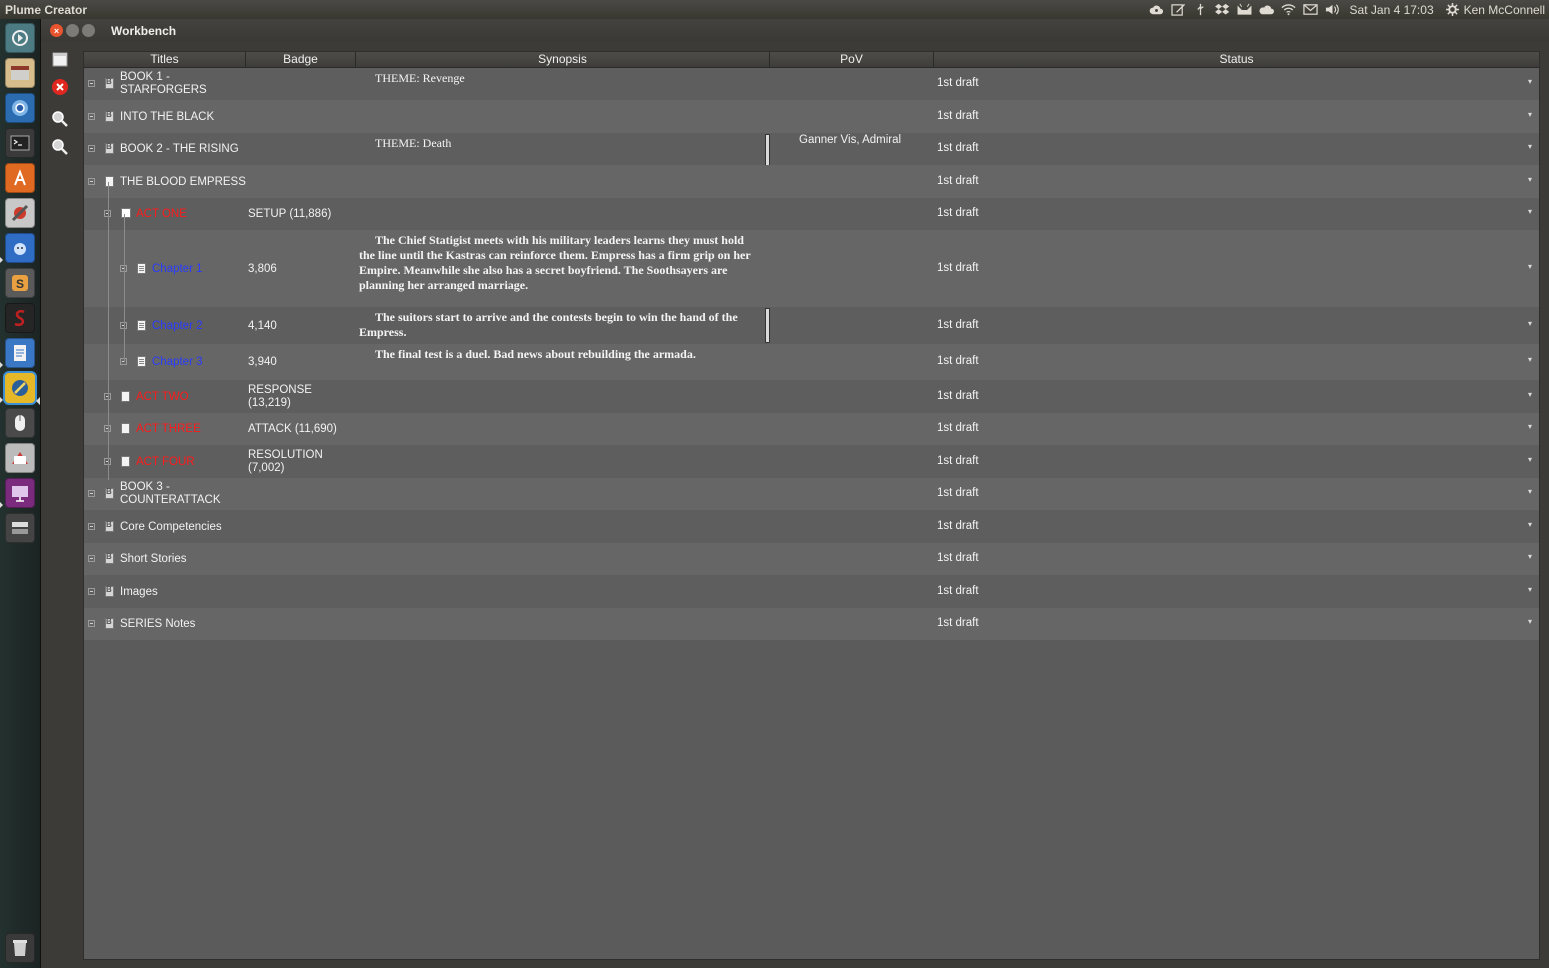 This screenshot has height=968, width=1549. What do you see at coordinates (175, 494) in the screenshot?
I see `row-title: BOOK 3 - COUNTERATTACK` at bounding box center [175, 494].